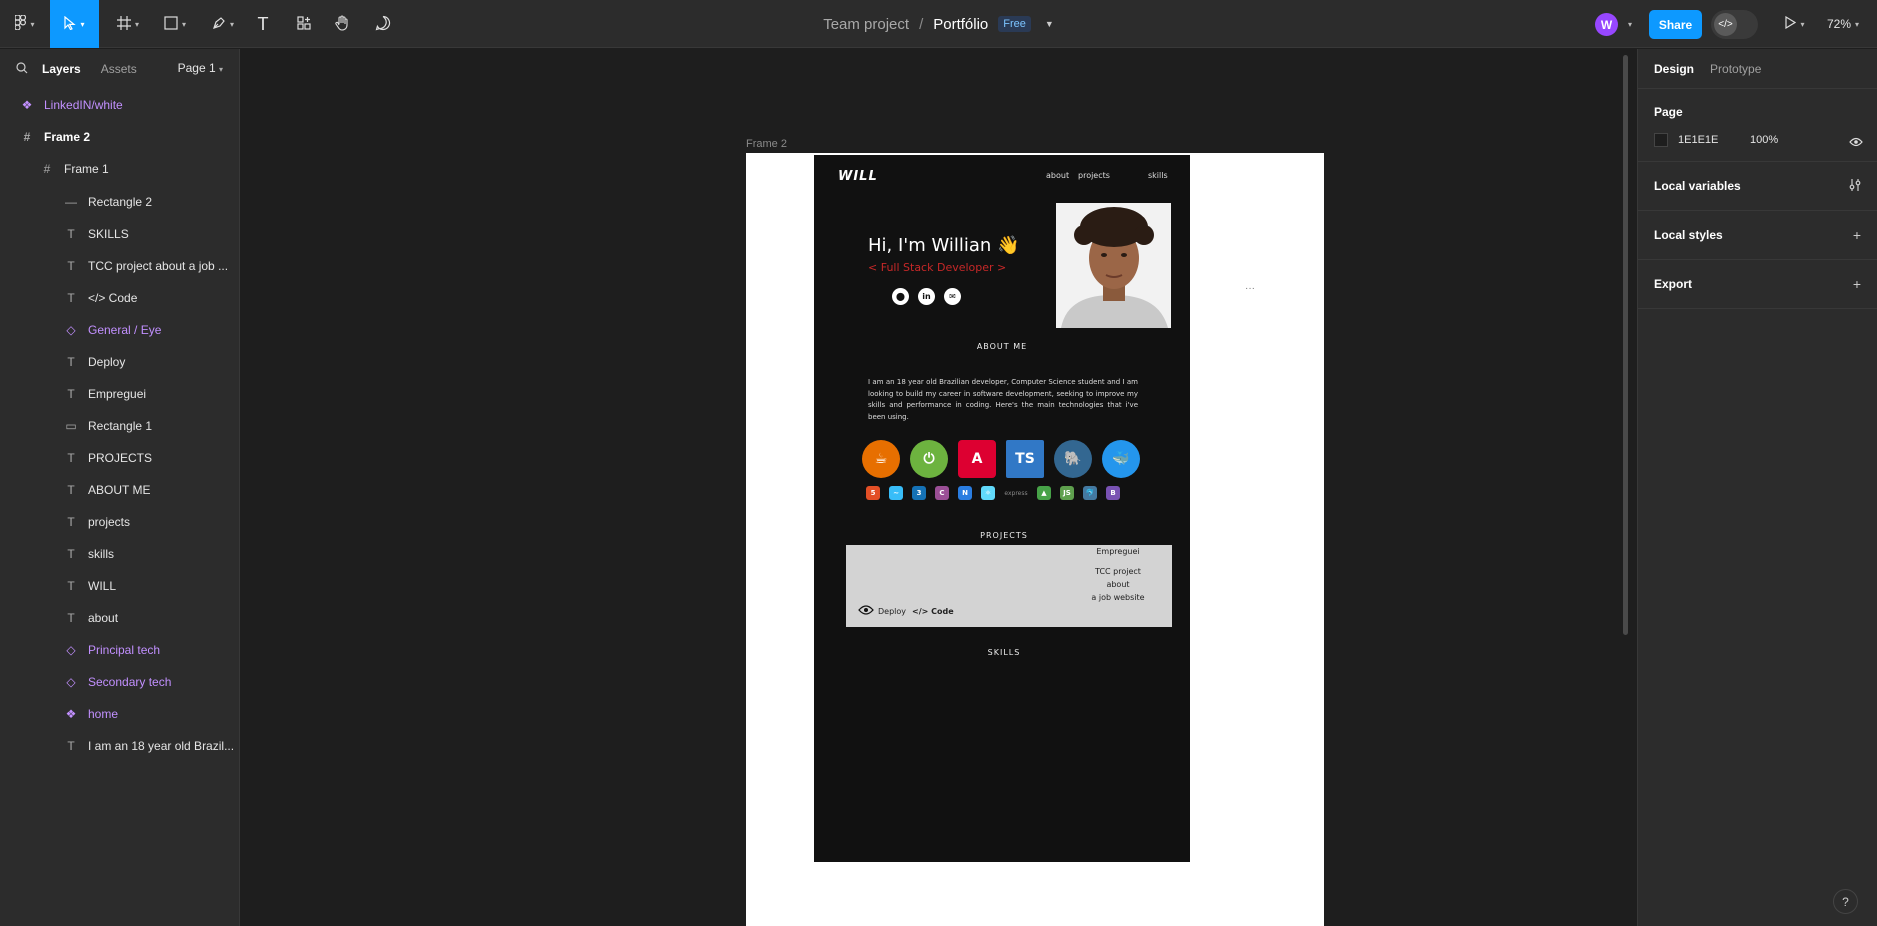 This screenshot has width=1877, height=926. I want to click on layer-row: ◇ General / Eye, so click(120, 330).